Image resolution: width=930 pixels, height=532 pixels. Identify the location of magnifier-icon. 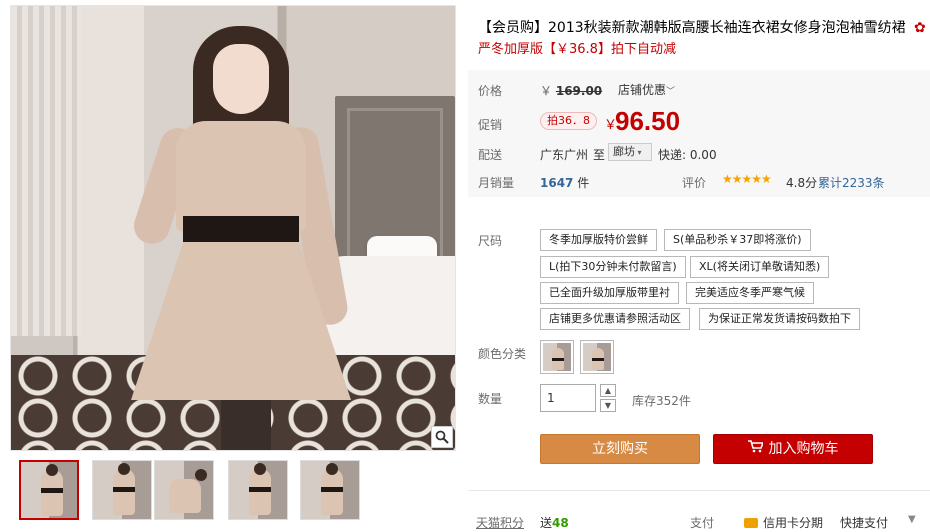
(442, 437).